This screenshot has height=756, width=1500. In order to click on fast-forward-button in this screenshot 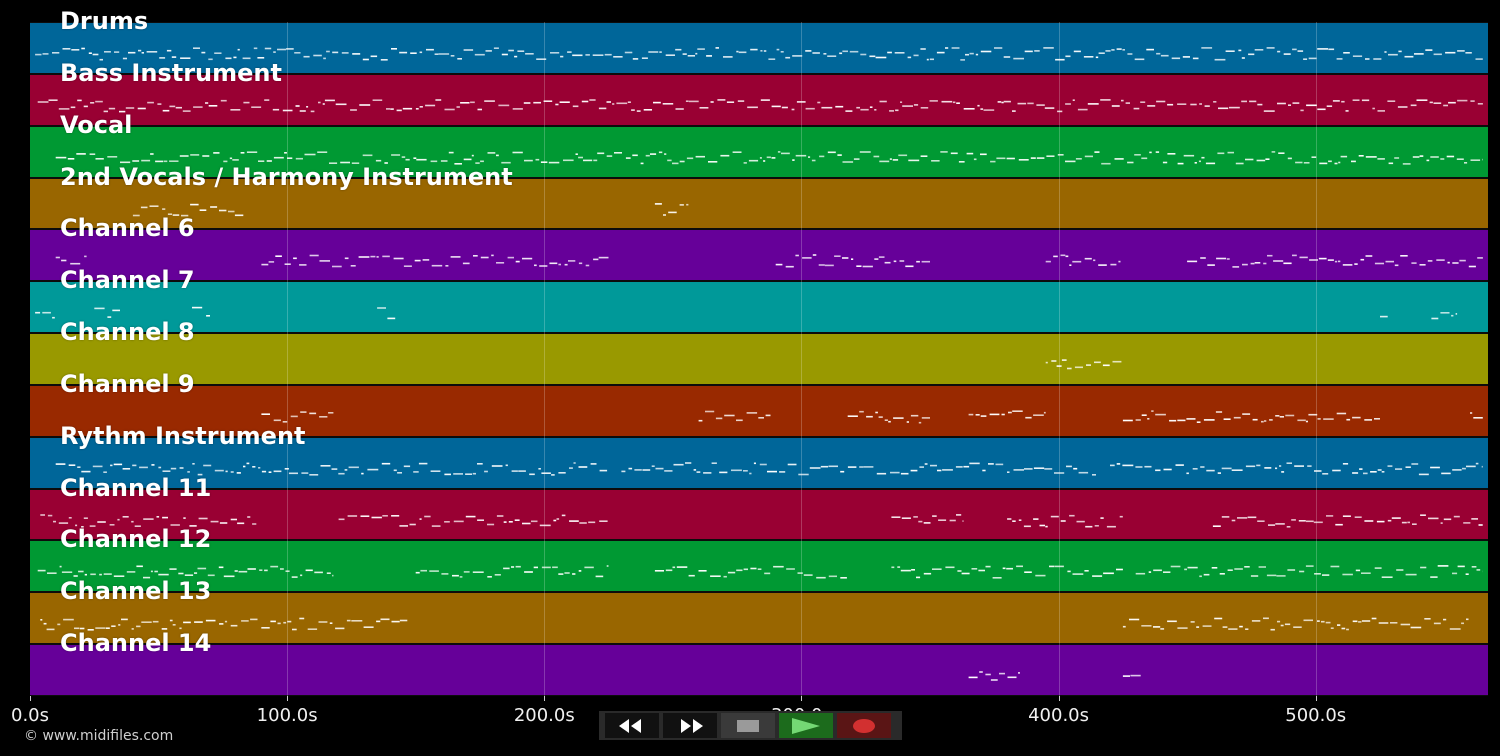, I will do `click(690, 725)`.